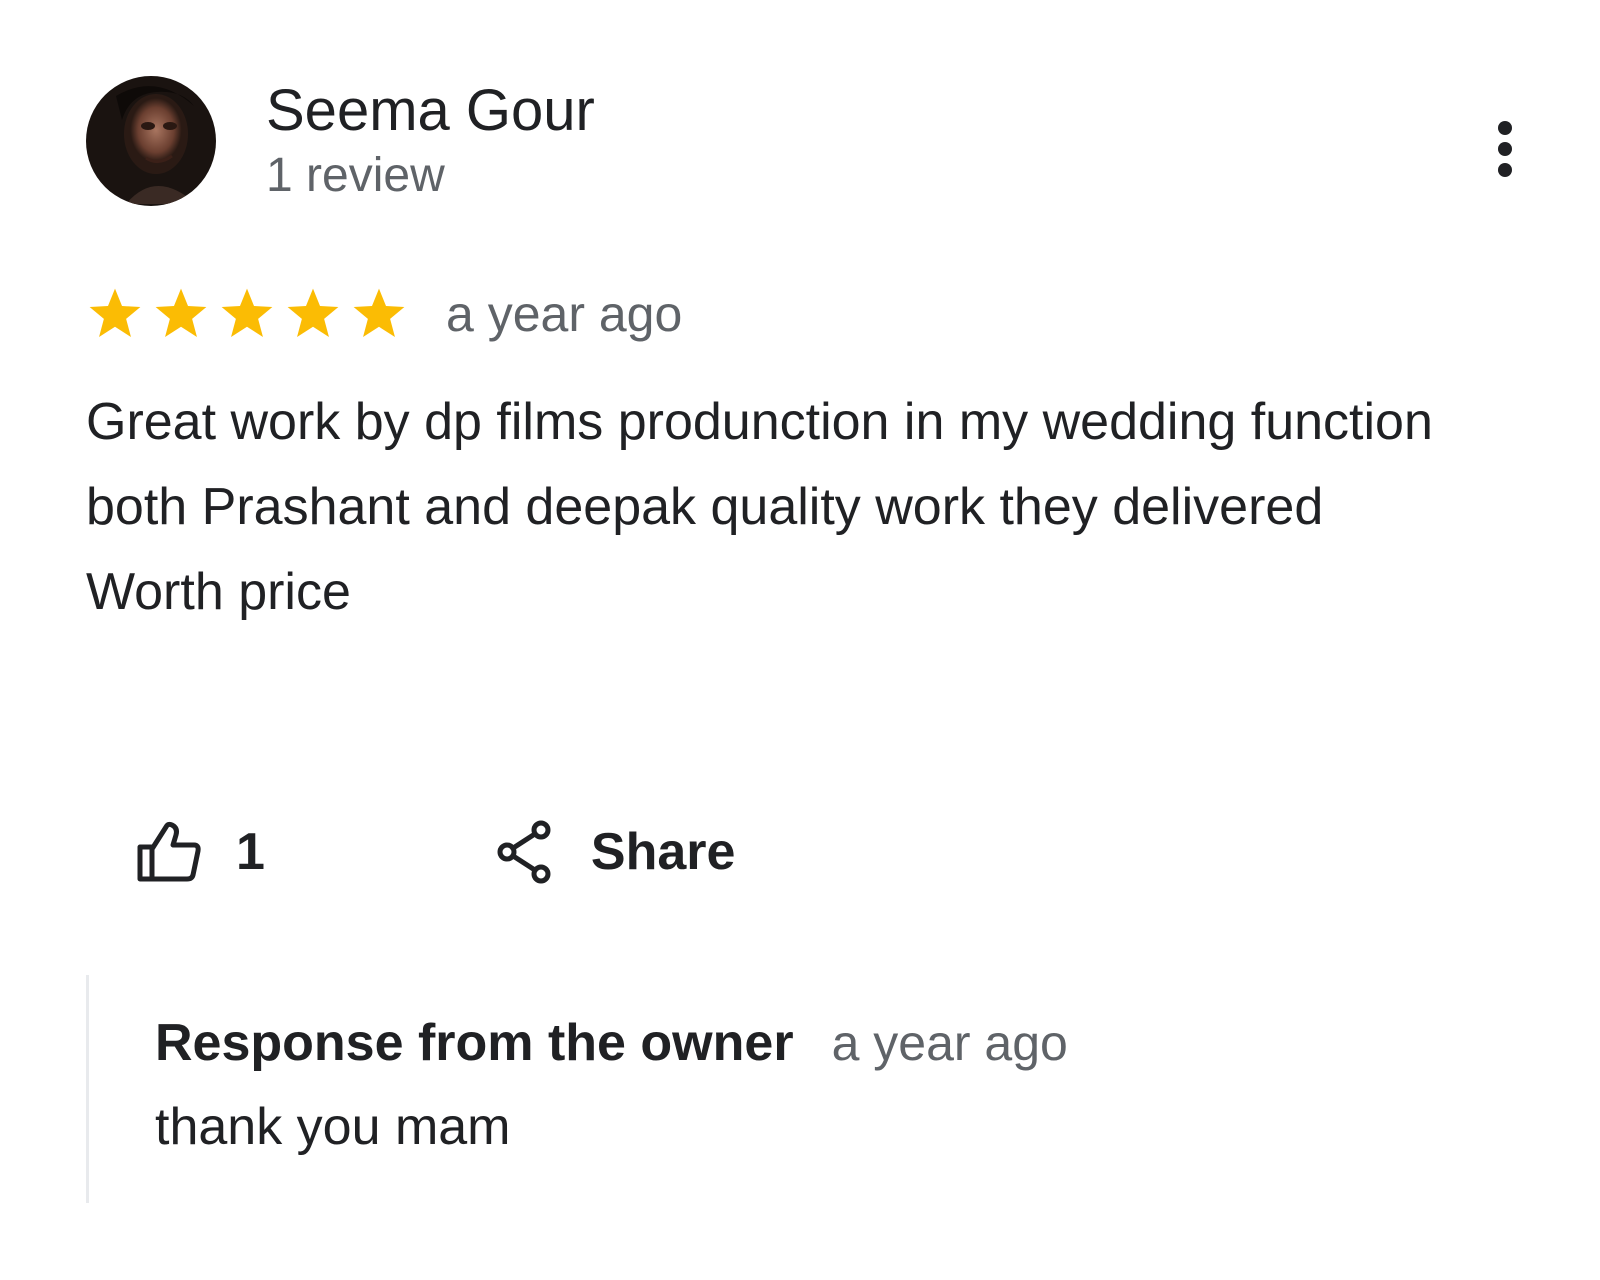  I want to click on reviewer-header: Seema Gour 1 review, so click(340, 141).